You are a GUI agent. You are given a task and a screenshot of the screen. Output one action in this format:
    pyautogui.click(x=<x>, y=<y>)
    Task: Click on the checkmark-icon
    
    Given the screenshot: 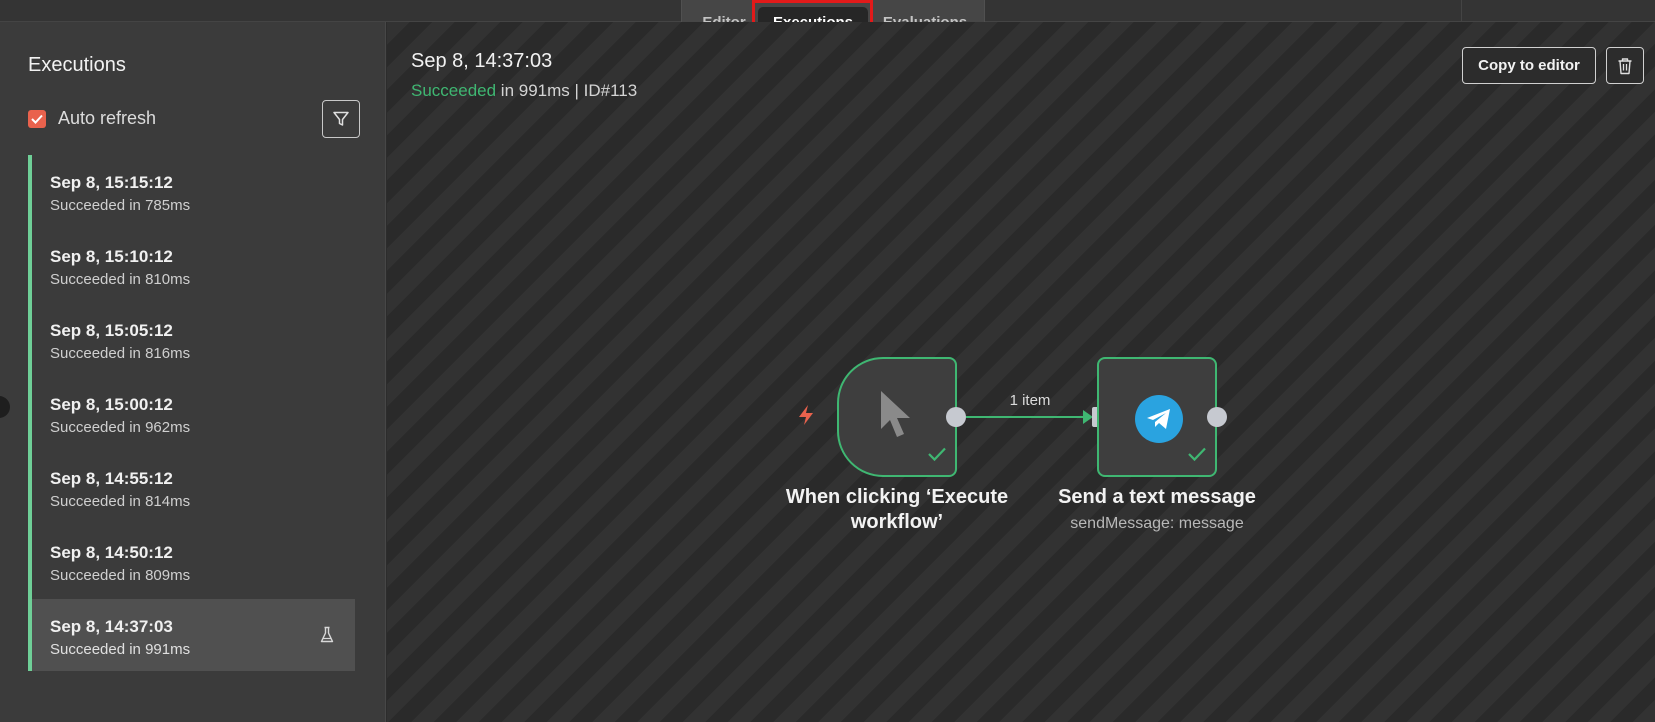 What is the action you would take?
    pyautogui.click(x=37, y=119)
    